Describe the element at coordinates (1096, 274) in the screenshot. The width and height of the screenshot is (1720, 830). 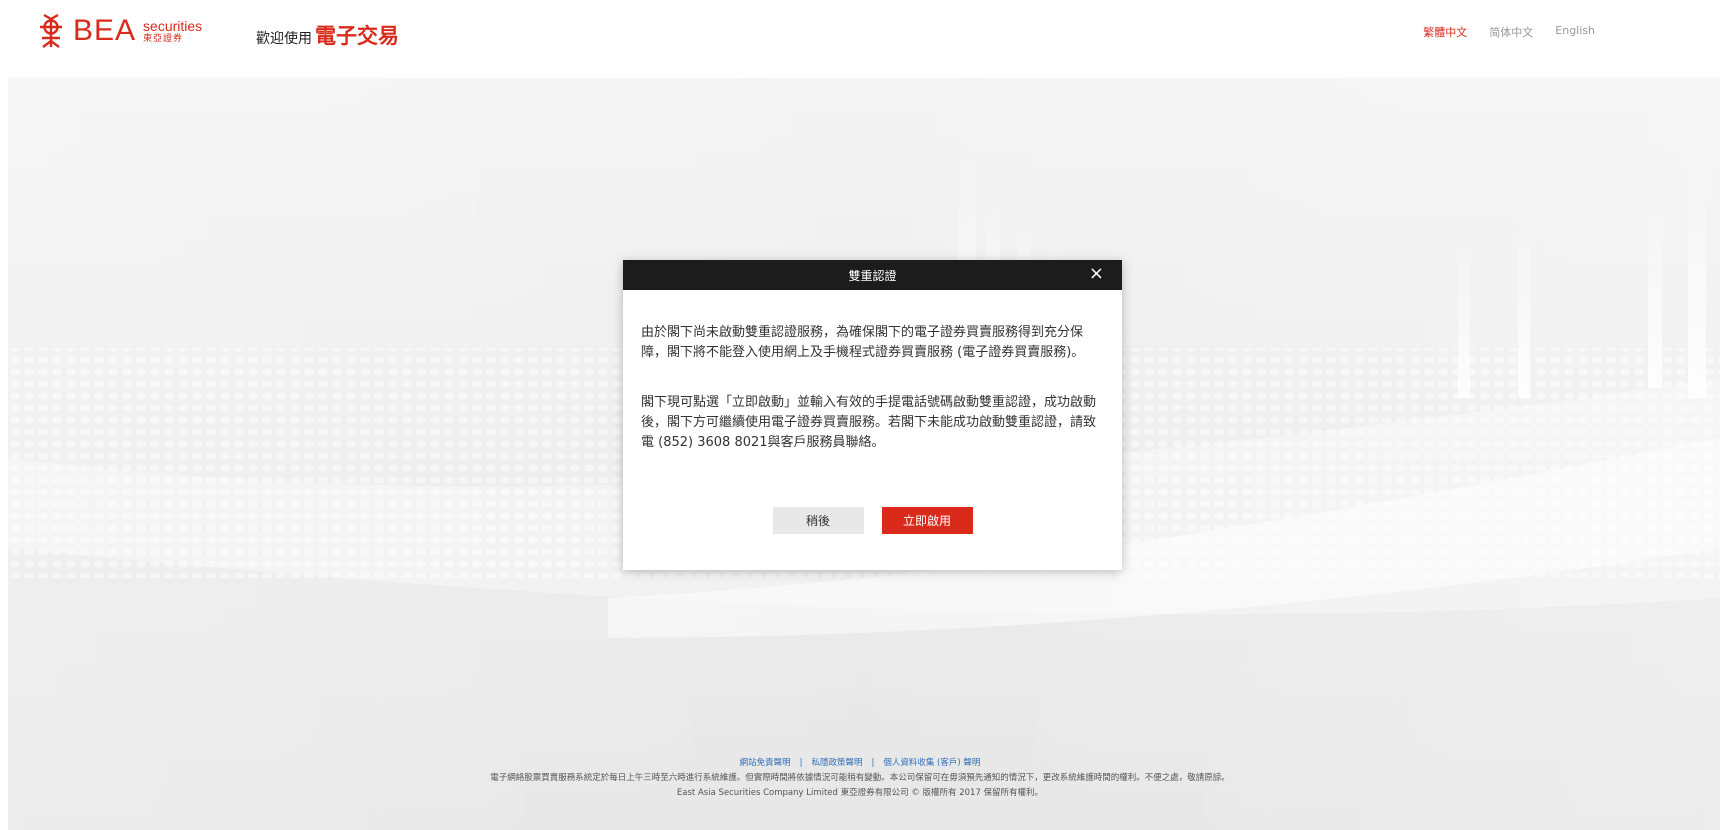
I see `close-icon: ×` at that location.